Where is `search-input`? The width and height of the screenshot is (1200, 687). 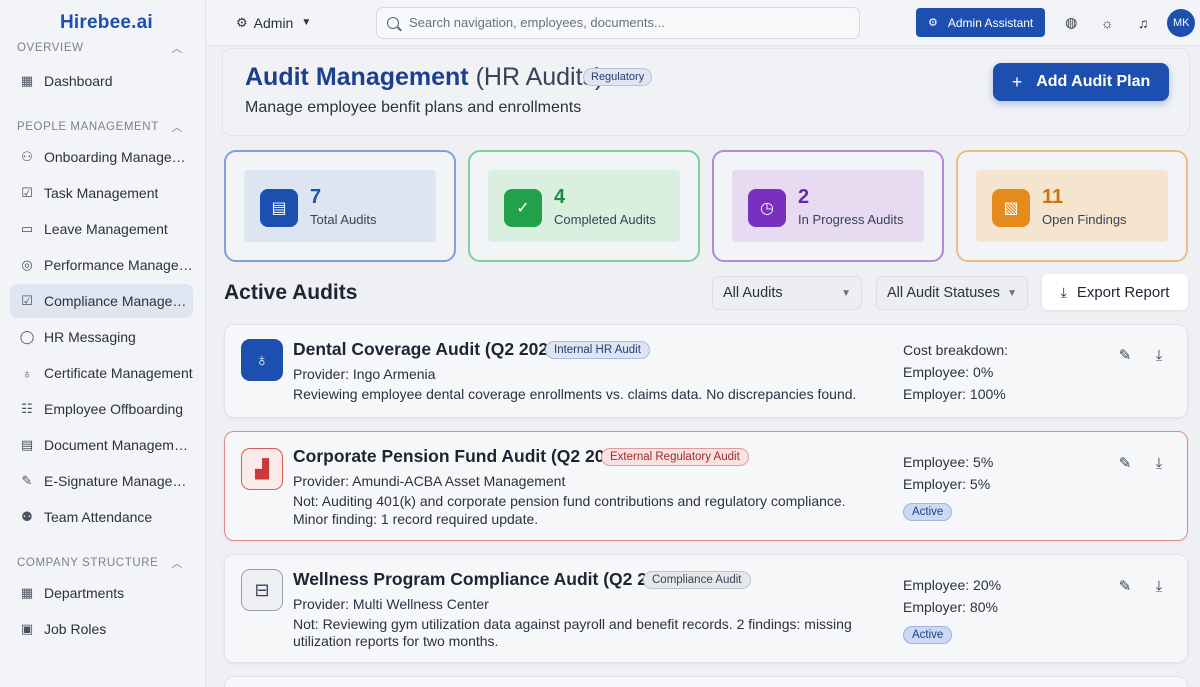 search-input is located at coordinates (619, 22).